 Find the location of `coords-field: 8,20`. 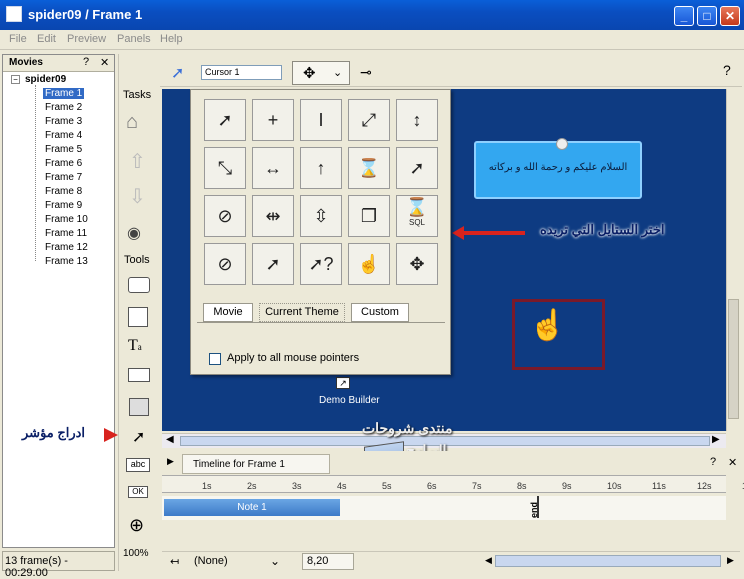

coords-field: 8,20 is located at coordinates (328, 561).